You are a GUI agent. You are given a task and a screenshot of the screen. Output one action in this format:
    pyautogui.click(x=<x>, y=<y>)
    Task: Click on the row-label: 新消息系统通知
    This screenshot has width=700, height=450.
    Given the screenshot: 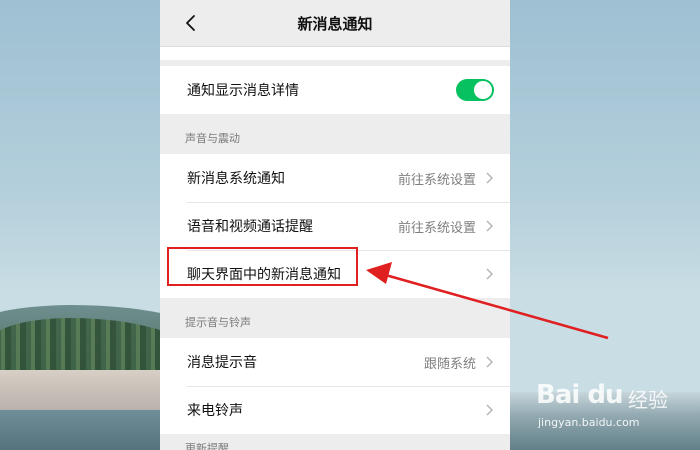 What is the action you would take?
    pyautogui.click(x=236, y=179)
    